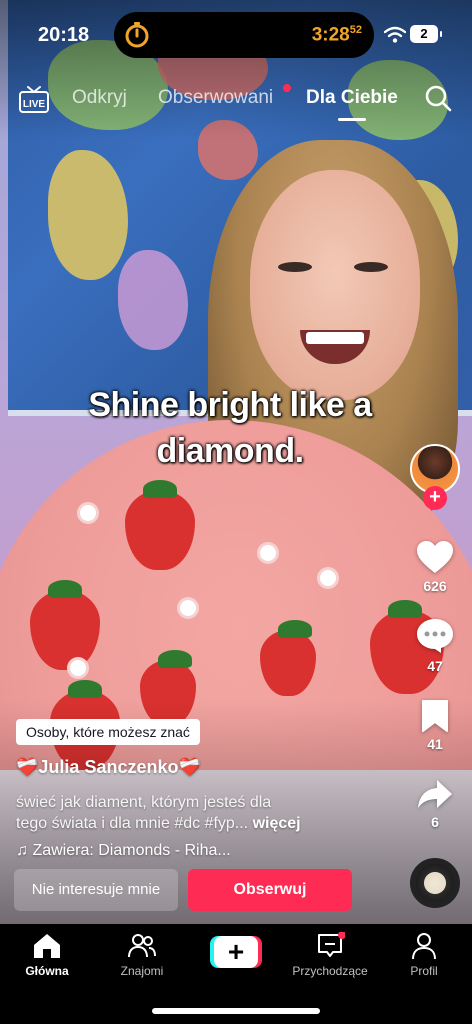 This screenshot has width=472, height=1024. Describe the element at coordinates (336, 35) in the screenshot. I see `timer-readout: 3:2852` at that location.